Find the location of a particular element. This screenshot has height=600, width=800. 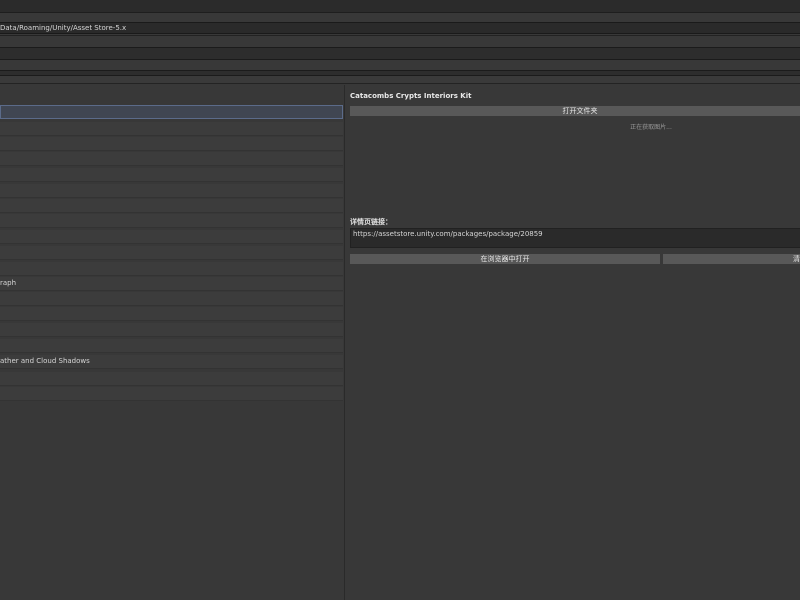

detail-link-label: 详情页链接： is located at coordinates (371, 222).